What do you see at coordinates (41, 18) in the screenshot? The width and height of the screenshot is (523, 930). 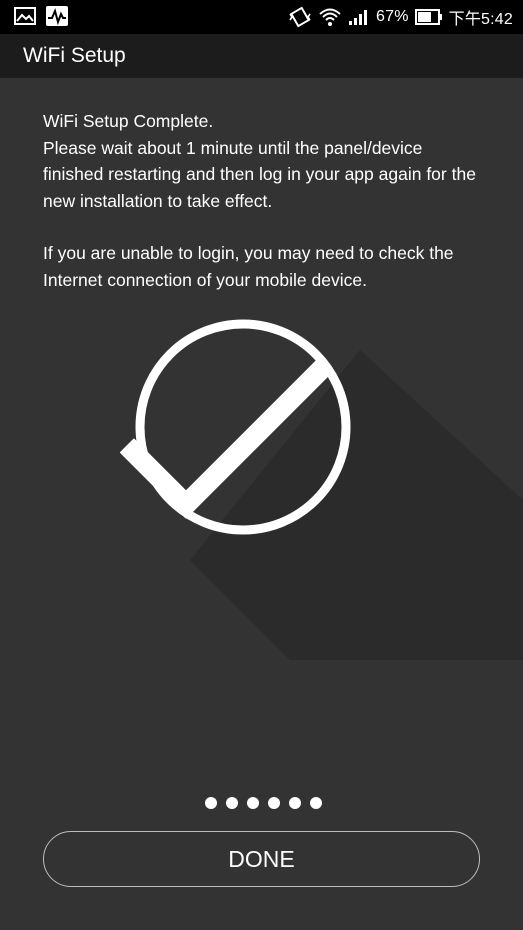 I see `status-notification-icons` at bounding box center [41, 18].